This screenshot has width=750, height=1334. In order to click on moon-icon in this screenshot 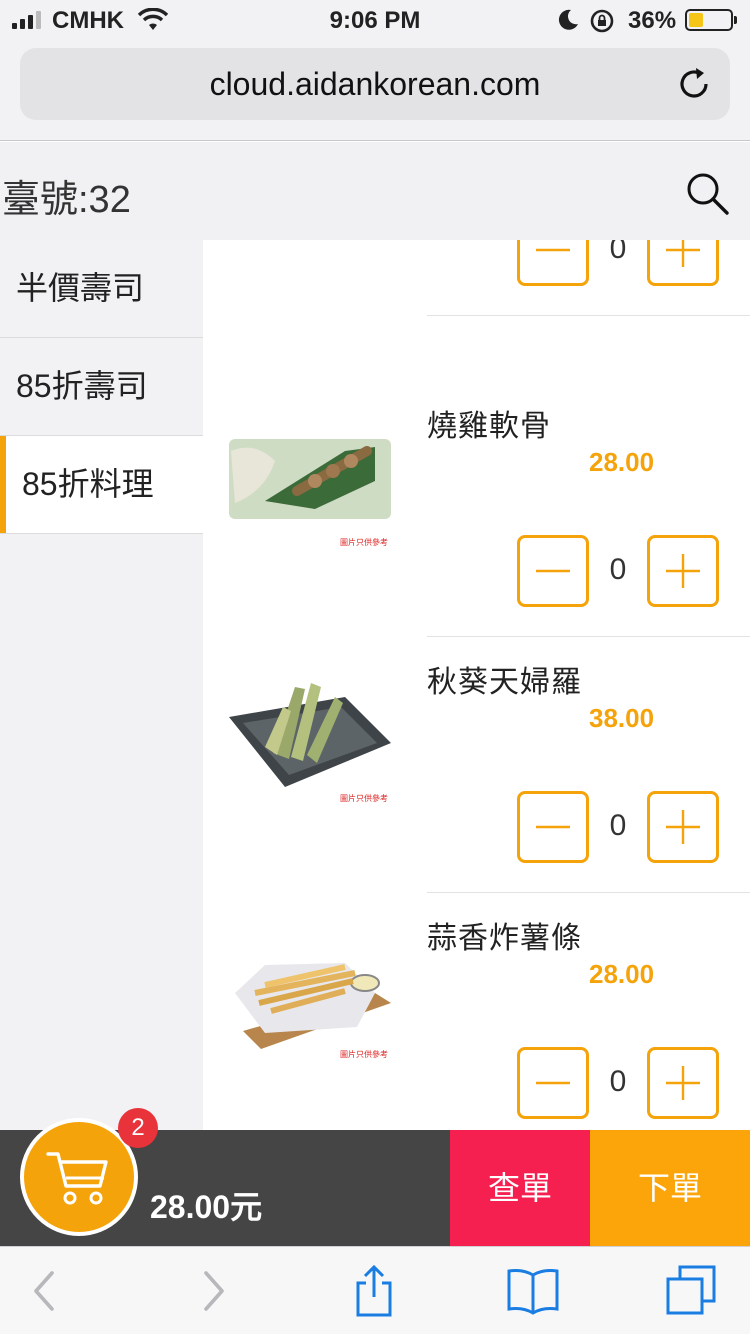, I will do `click(568, 19)`.